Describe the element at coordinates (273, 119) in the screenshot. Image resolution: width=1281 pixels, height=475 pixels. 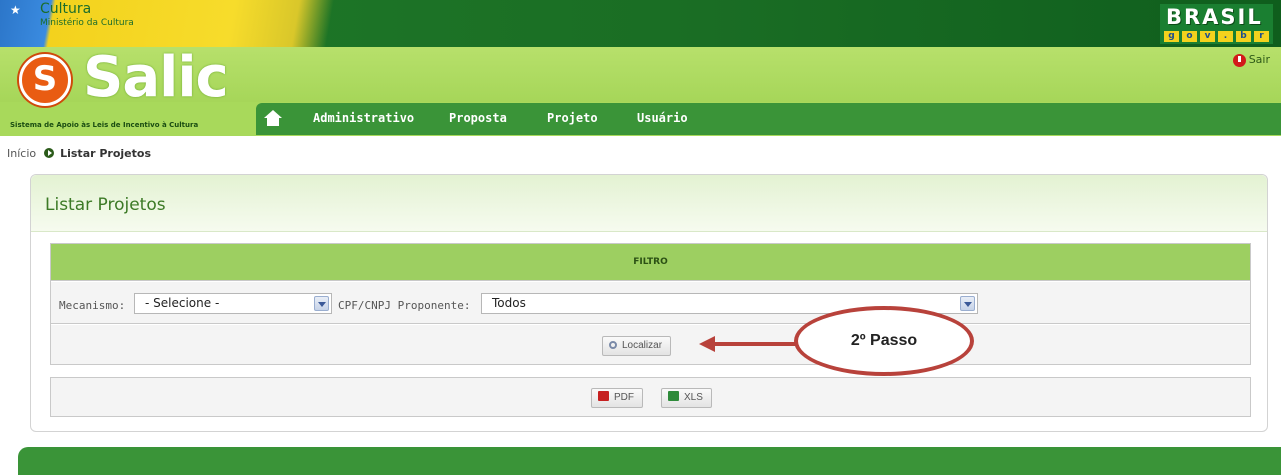
I see `home-icon` at that location.